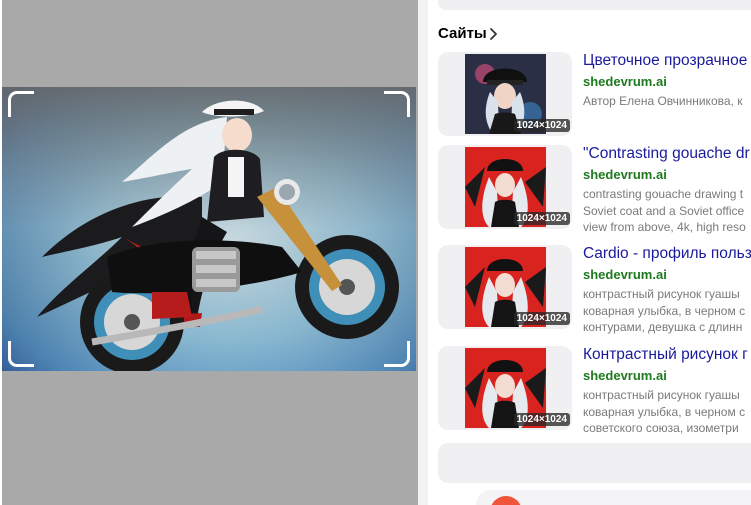 This screenshot has width=751, height=505. I want to click on snippet-line: contrasting gouache drawing t, so click(663, 194).